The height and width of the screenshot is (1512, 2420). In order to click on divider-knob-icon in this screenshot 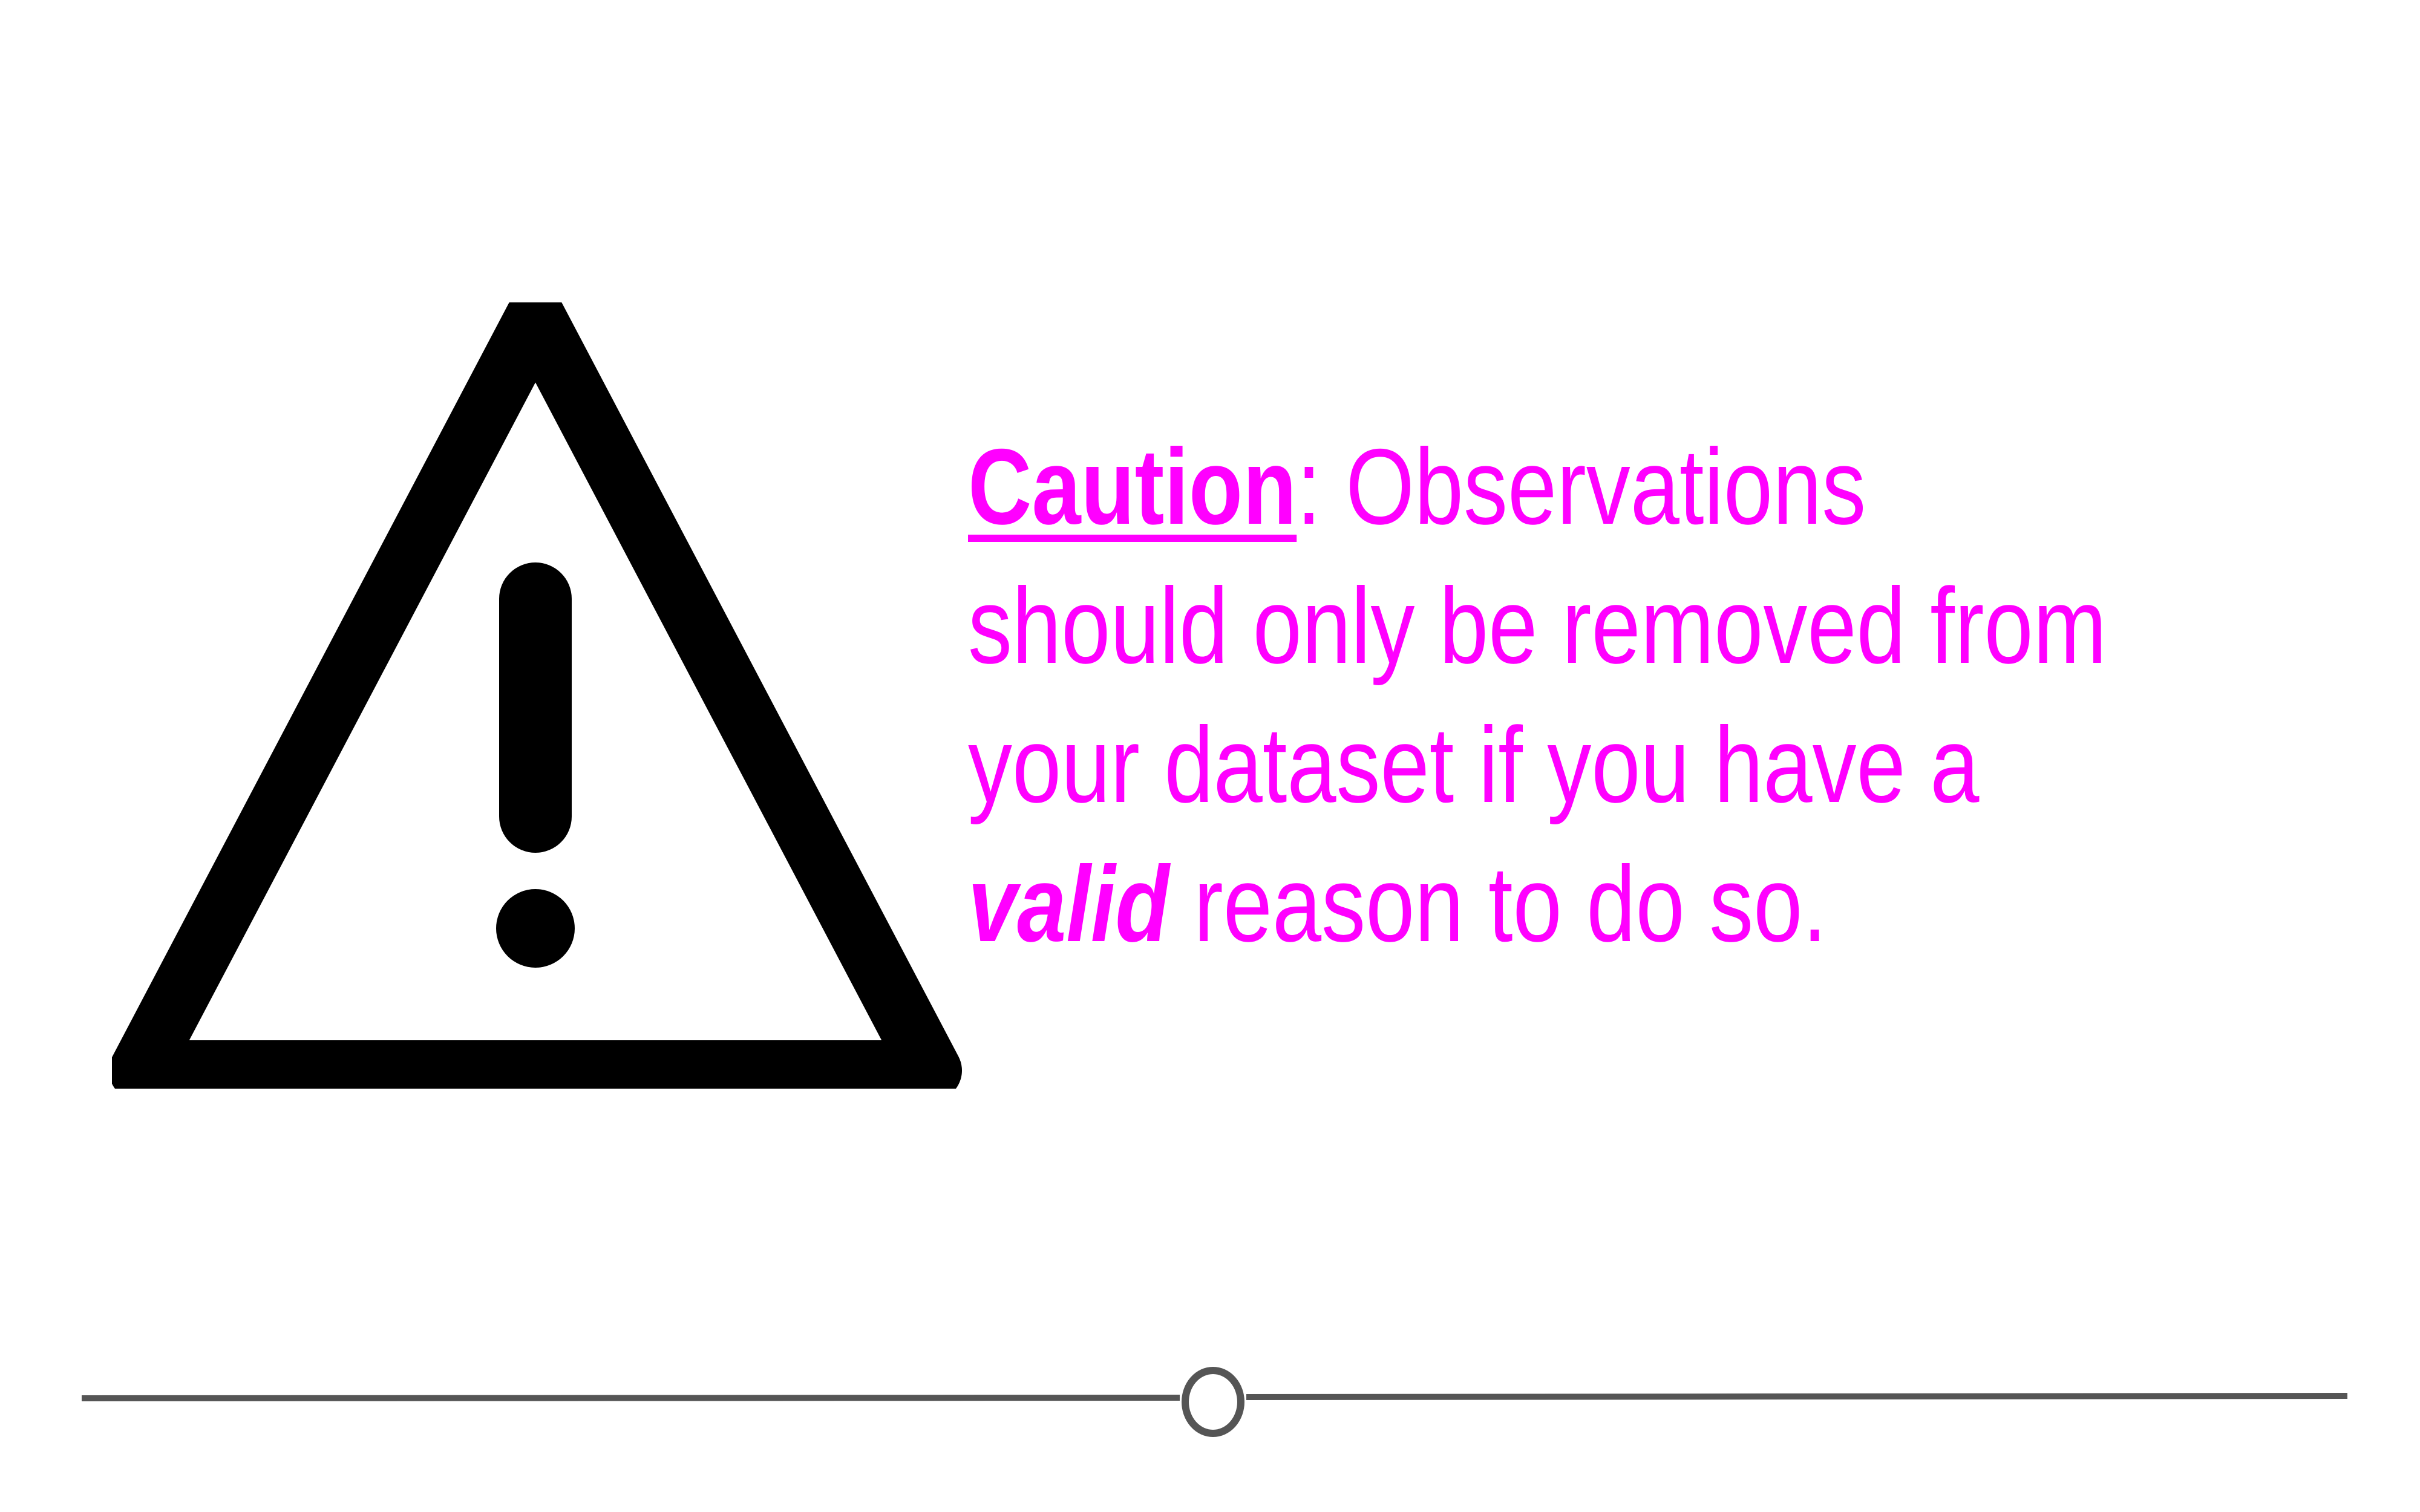, I will do `click(1213, 1402)`.